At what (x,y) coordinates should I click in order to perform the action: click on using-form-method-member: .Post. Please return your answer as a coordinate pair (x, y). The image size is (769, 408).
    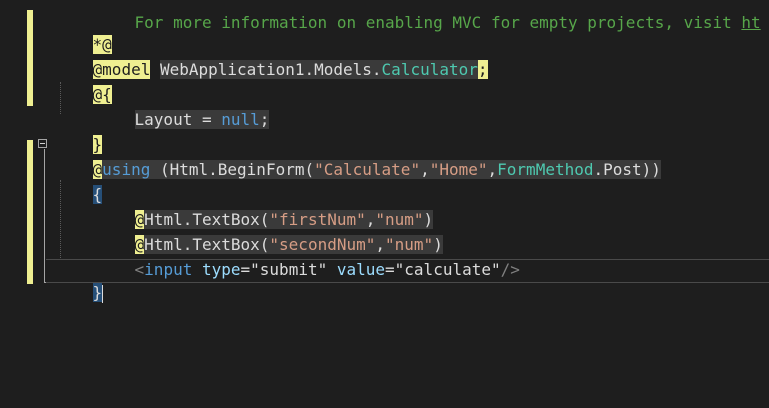
    Looking at the image, I should click on (617, 169).